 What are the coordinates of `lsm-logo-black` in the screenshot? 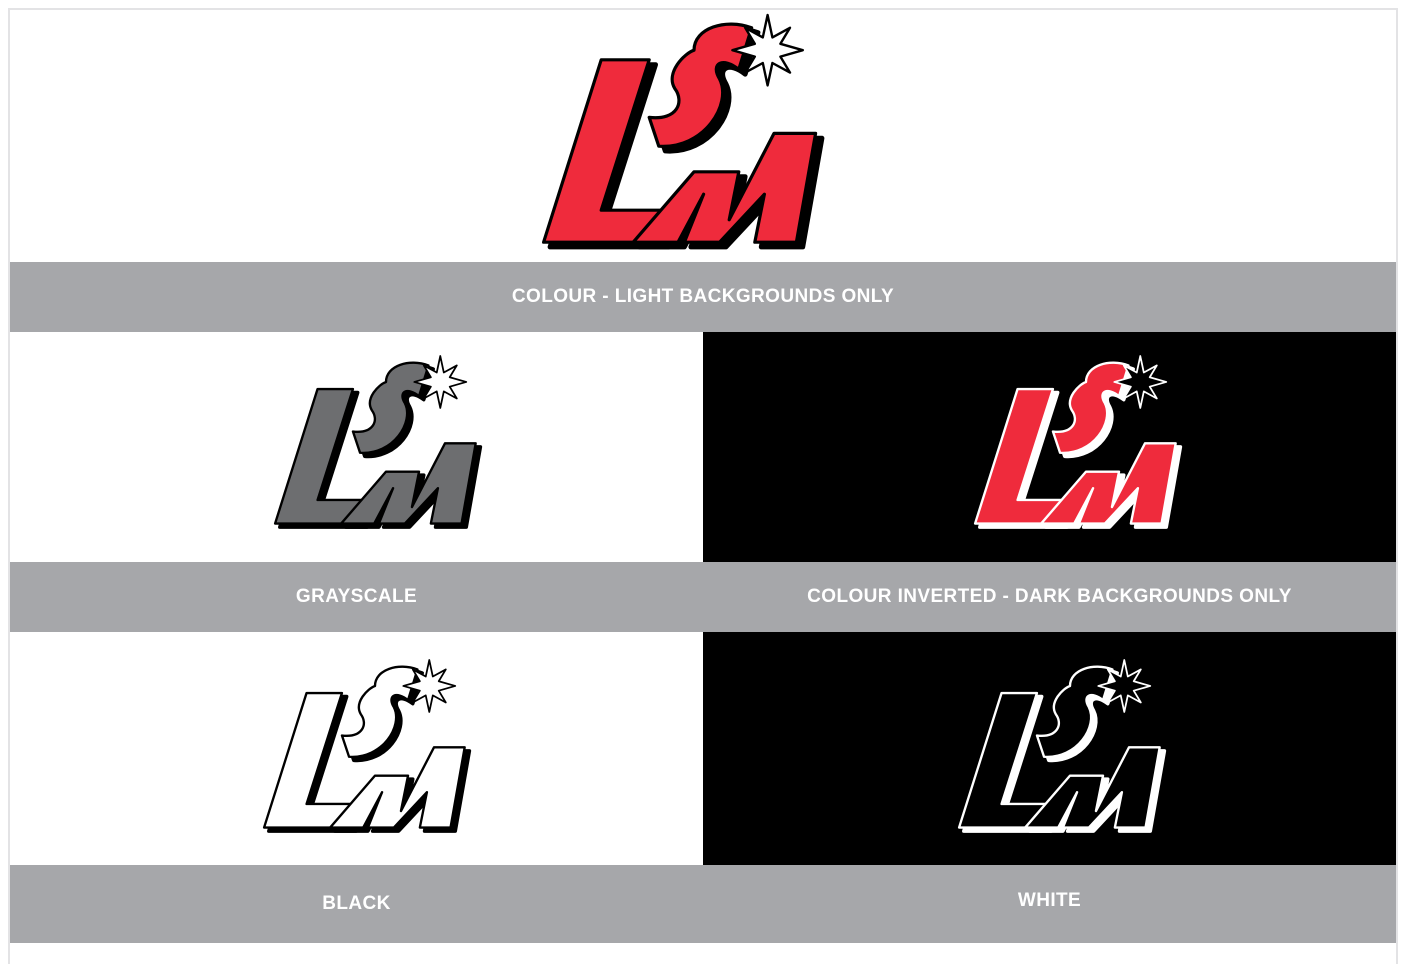 It's located at (367, 746).